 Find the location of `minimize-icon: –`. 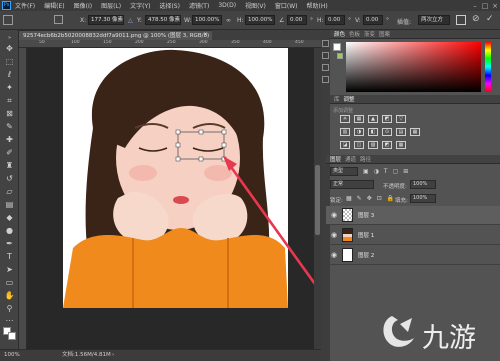

minimize-icon: – is located at coordinates (475, 6).